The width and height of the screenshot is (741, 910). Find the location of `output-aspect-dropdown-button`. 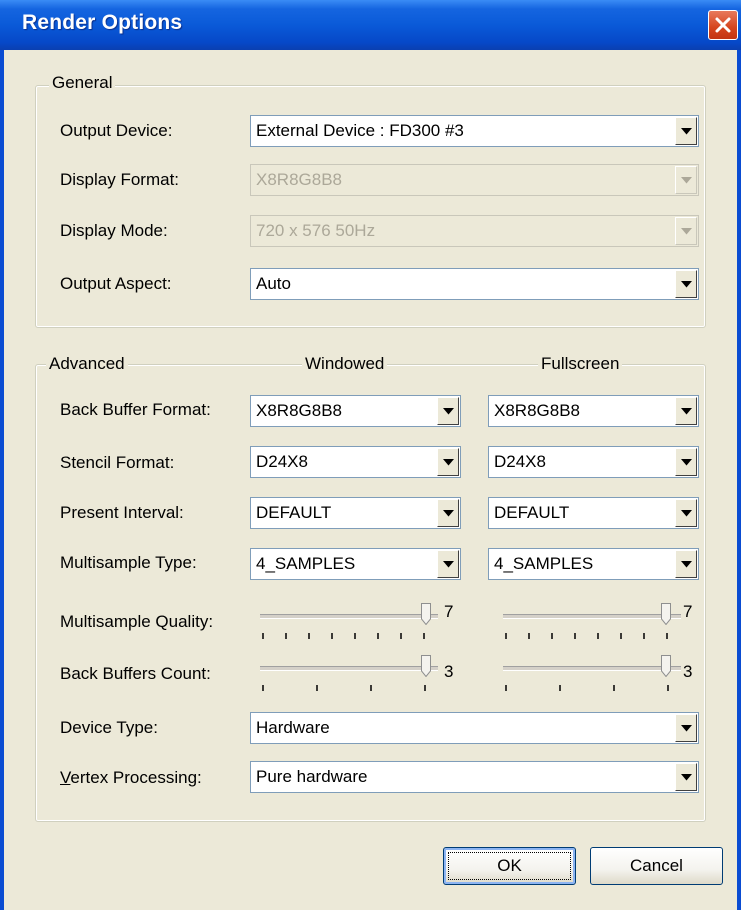

output-aspect-dropdown-button is located at coordinates (686, 284).